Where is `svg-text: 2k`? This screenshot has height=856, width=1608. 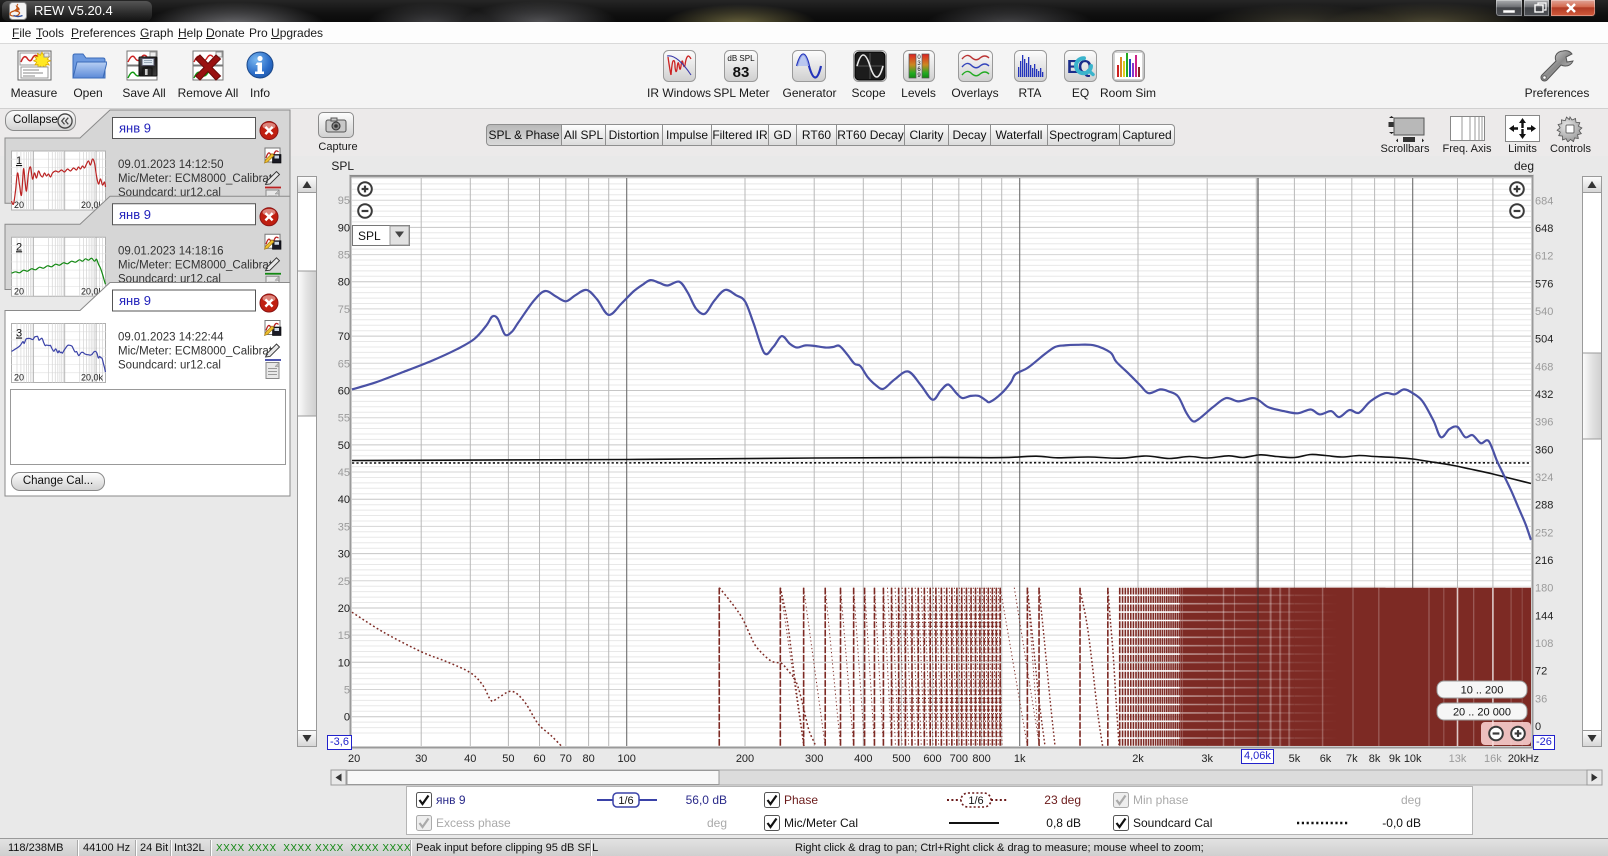 svg-text: 2k is located at coordinates (1138, 759).